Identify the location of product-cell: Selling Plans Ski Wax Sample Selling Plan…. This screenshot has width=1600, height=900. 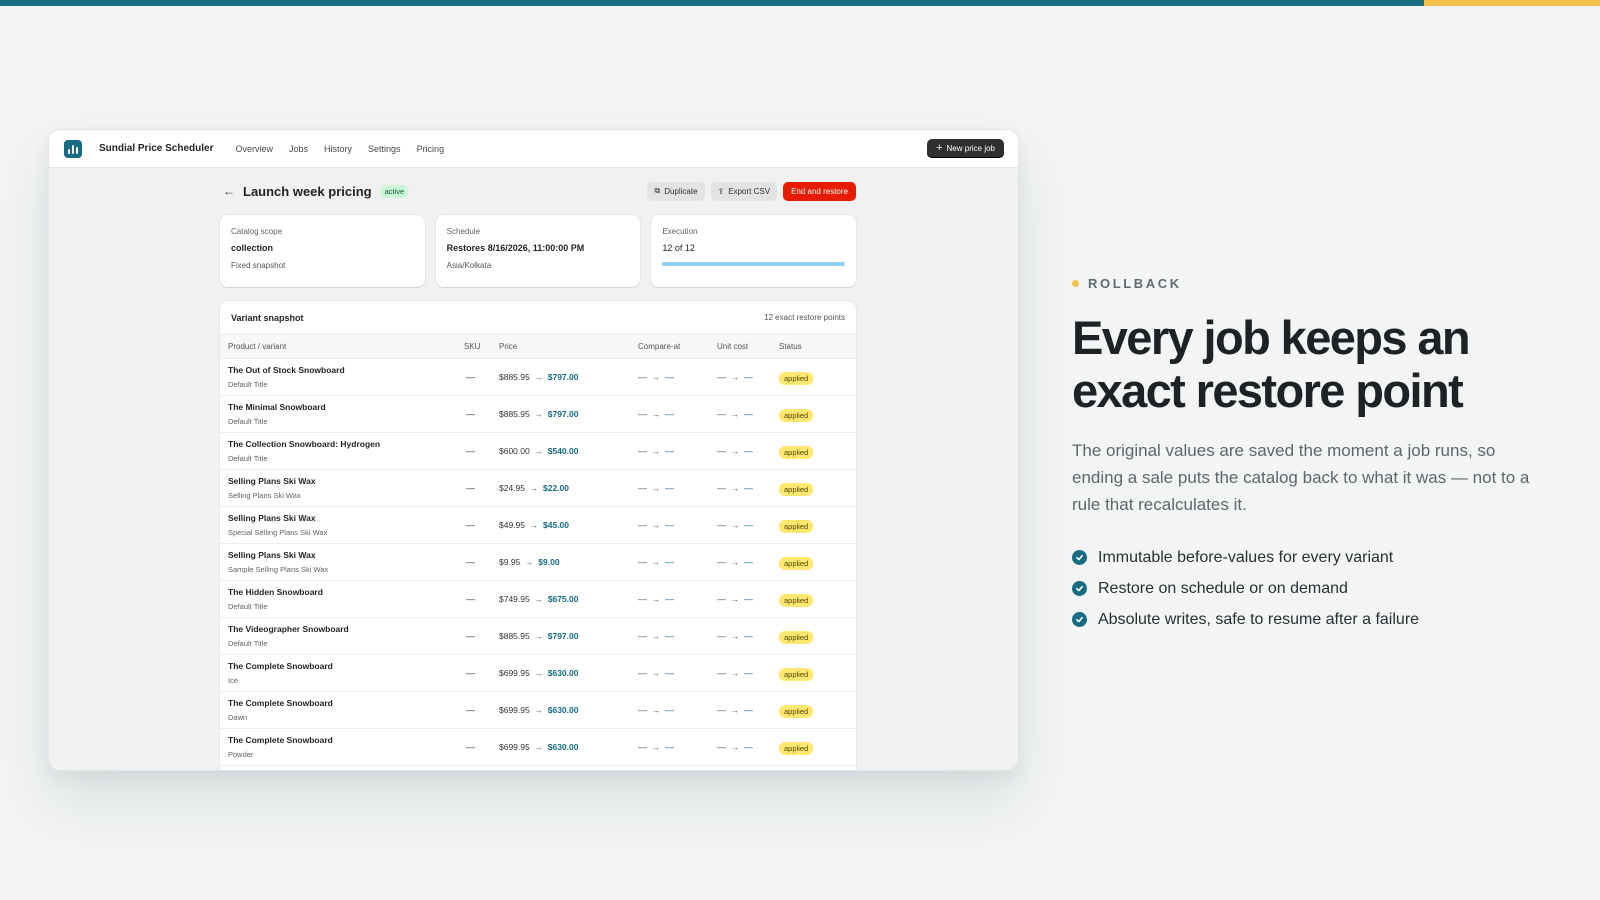
(342, 562).